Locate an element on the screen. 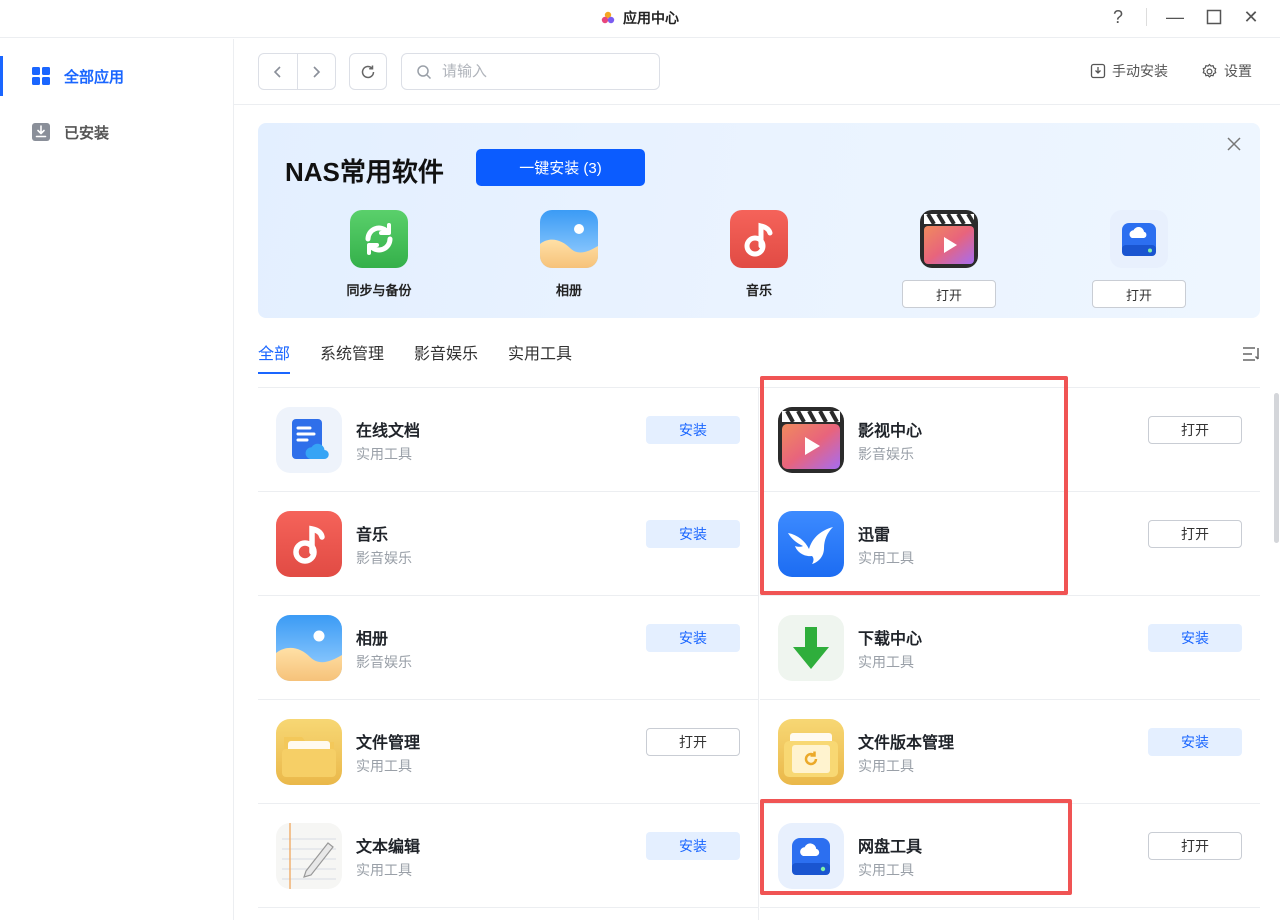 The image size is (1280, 920). list-item-file-manager: 文件管理 实用工具 打开 is located at coordinates (508, 752).